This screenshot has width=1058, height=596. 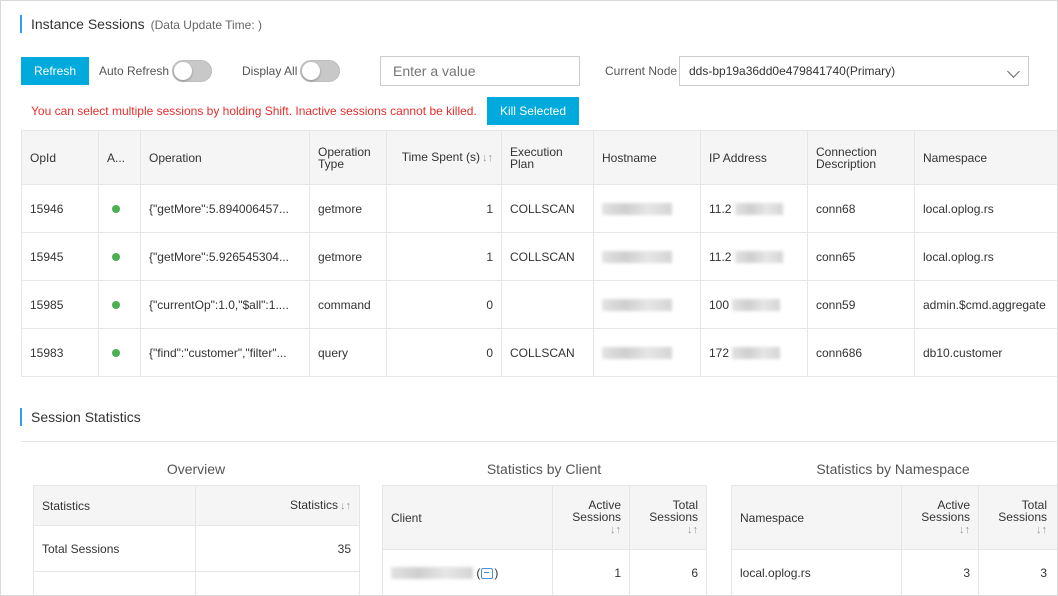 What do you see at coordinates (206, 25) in the screenshot?
I see `data-update-time: (Data Update Time: )` at bounding box center [206, 25].